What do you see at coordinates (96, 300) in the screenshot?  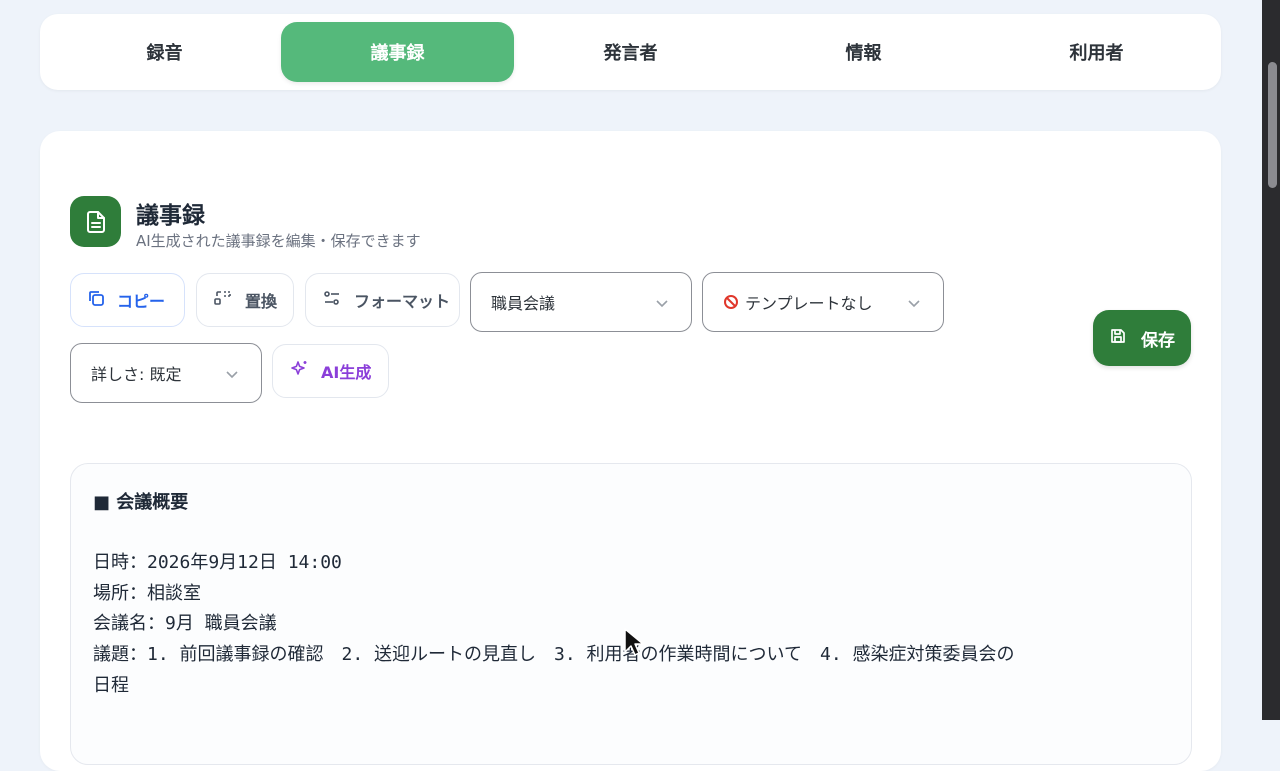 I see `copy-icon` at bounding box center [96, 300].